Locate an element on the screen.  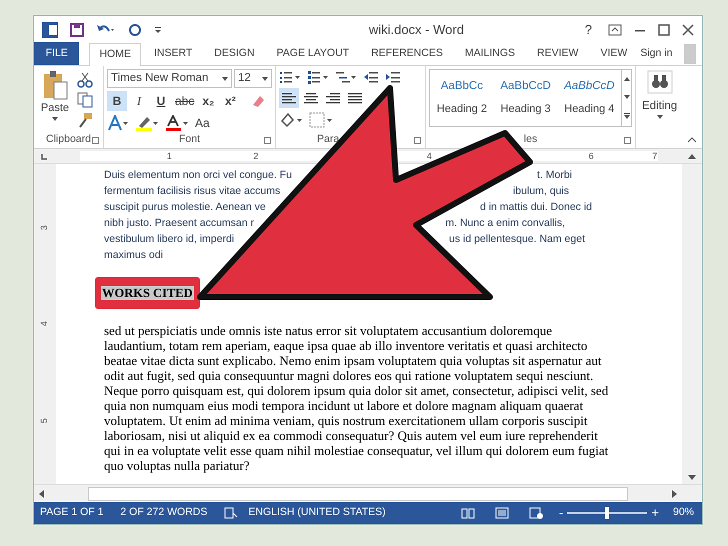
word-logo-icon is located at coordinates (50, 30).